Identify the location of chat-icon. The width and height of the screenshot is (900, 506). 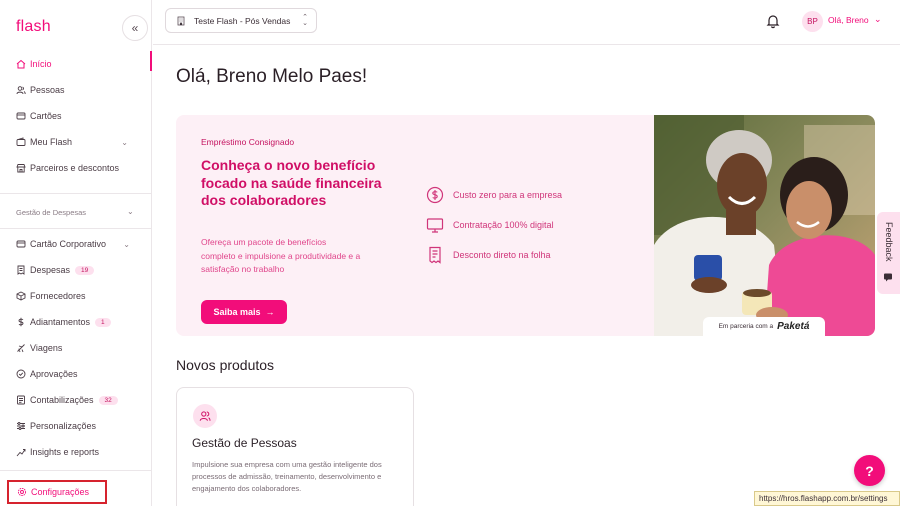
(888, 277).